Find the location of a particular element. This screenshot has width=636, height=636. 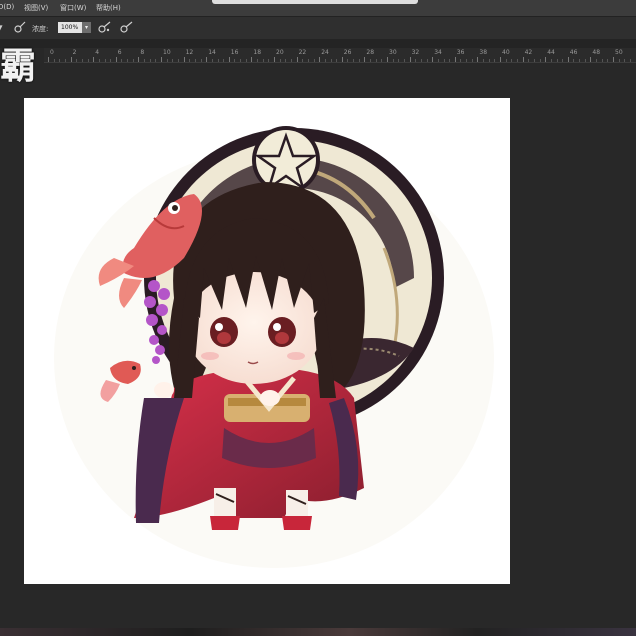

pressure-size-icon is located at coordinates (127, 28).